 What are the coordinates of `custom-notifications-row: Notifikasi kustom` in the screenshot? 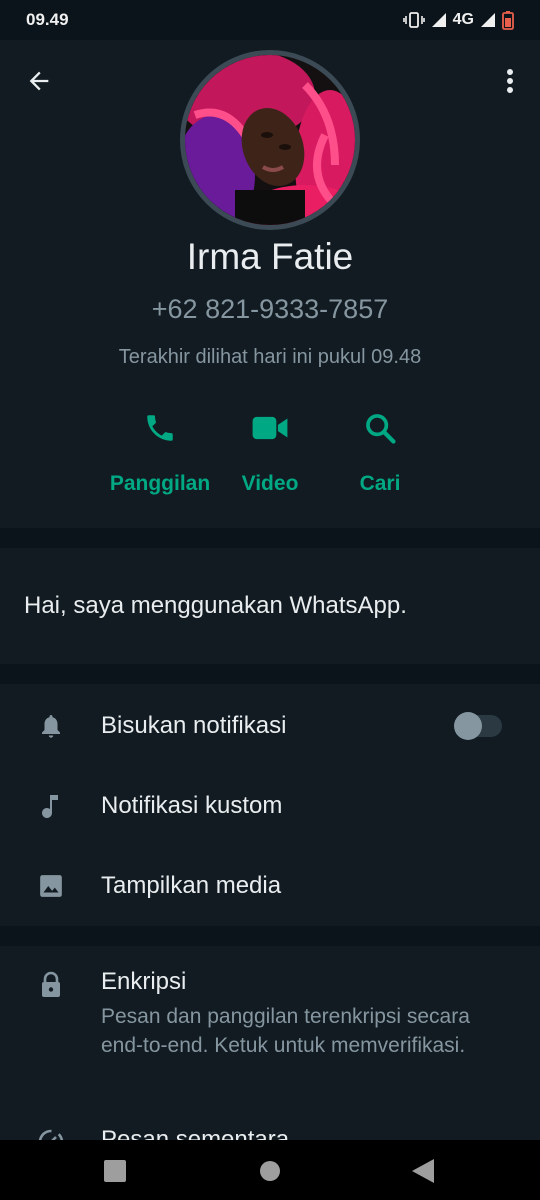 It's located at (270, 806).